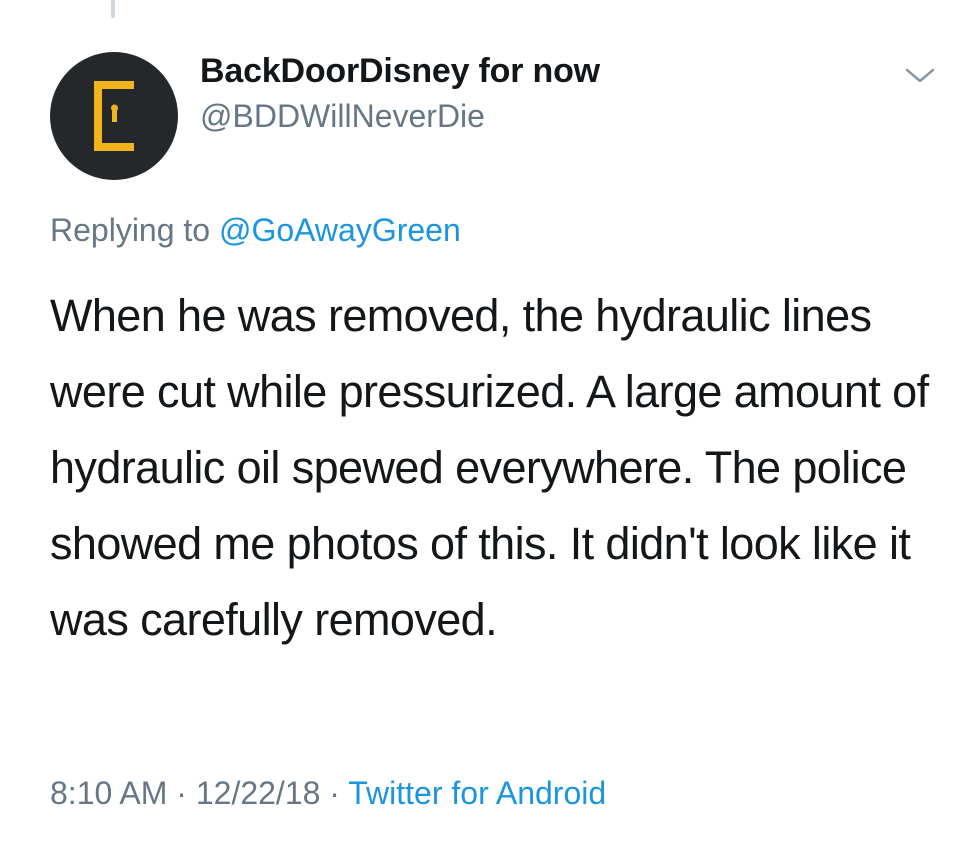 The width and height of the screenshot is (980, 857). I want to click on tweet-source-link: Twitter for Android, so click(477, 793).